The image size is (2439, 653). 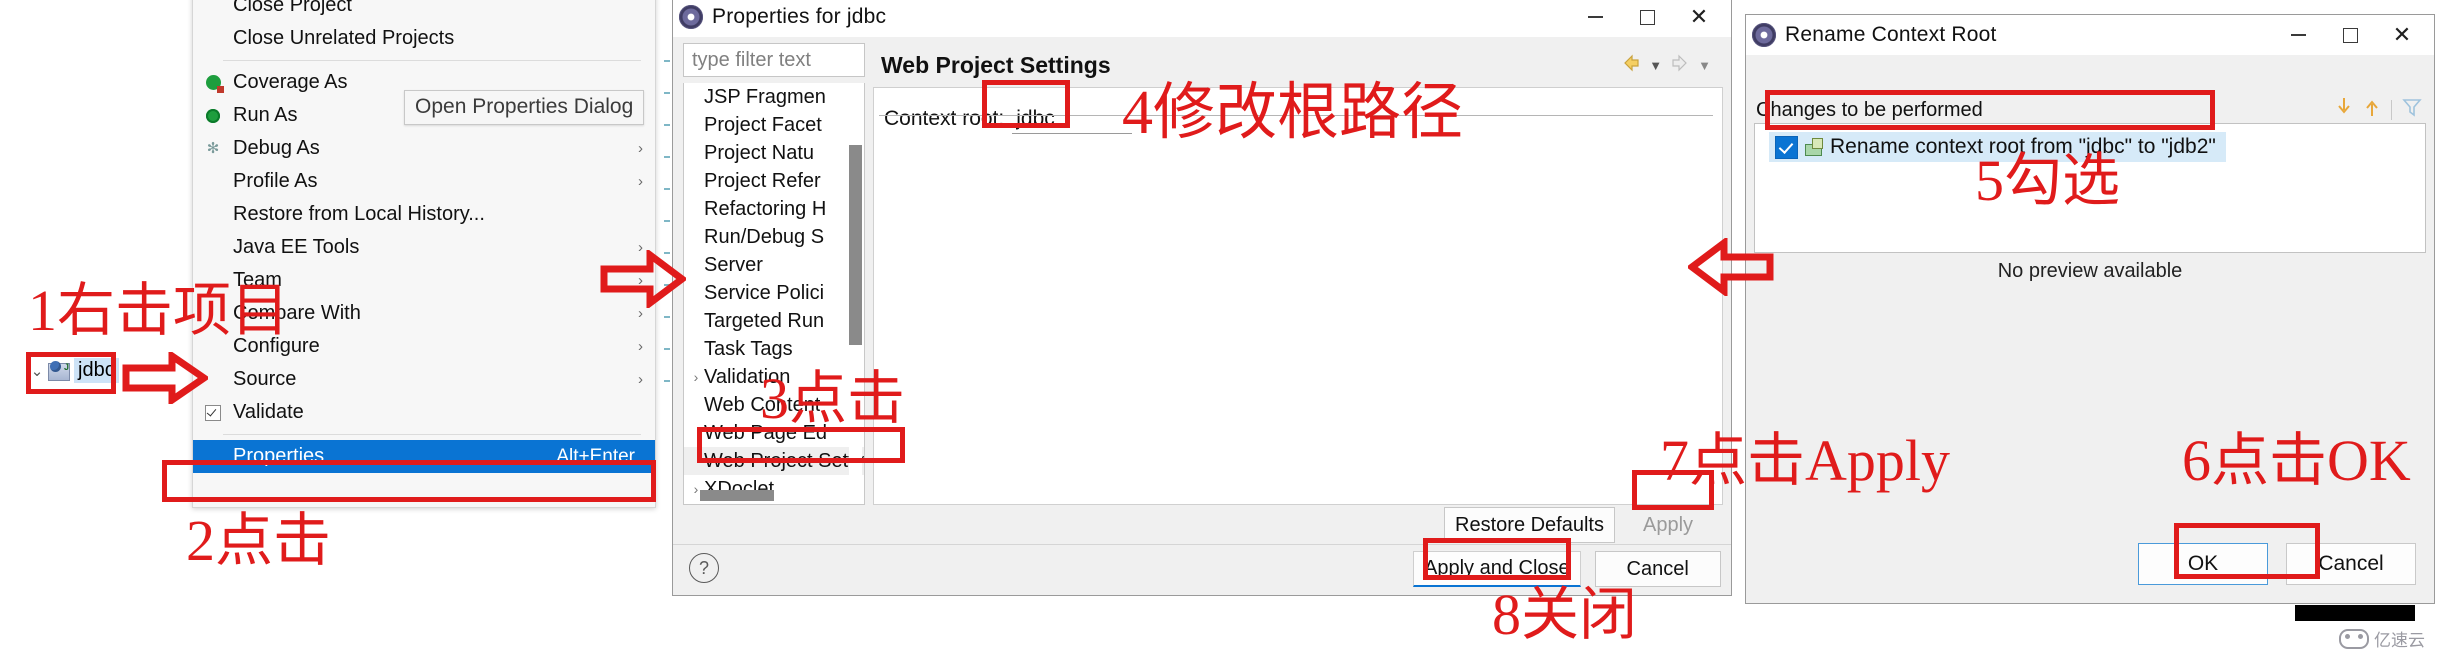 What do you see at coordinates (276, 148) in the screenshot?
I see `menu-item-label: Debug As` at bounding box center [276, 148].